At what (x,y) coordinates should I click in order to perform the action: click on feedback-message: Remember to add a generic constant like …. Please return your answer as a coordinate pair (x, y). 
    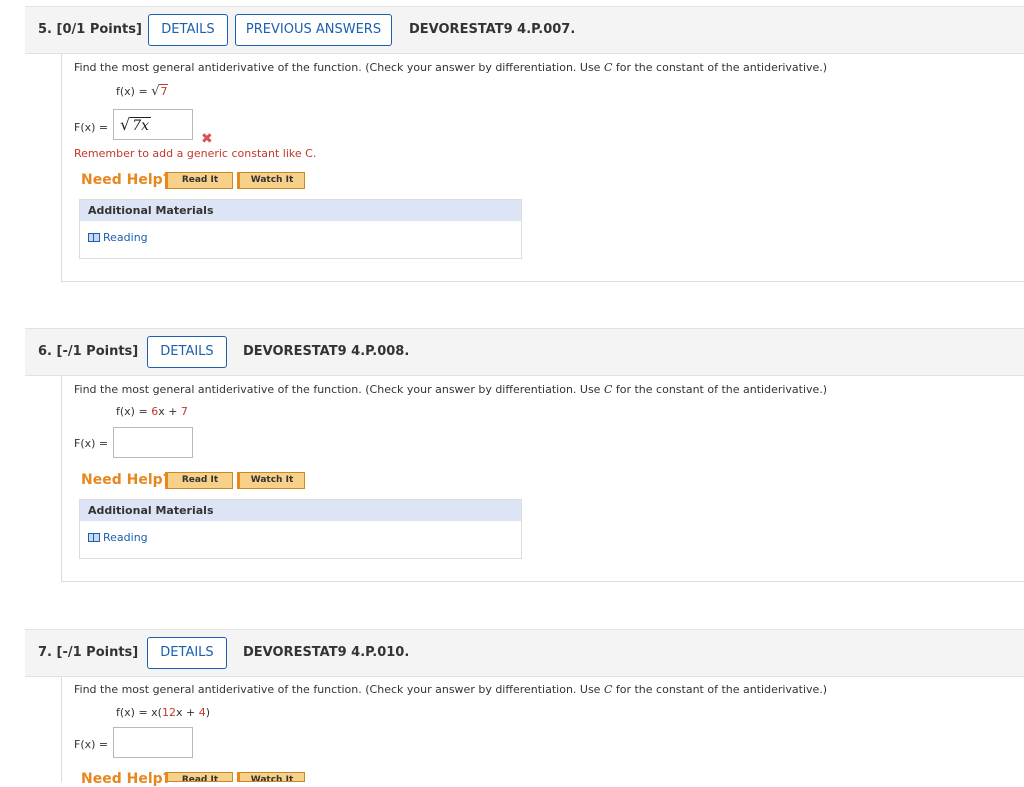
    Looking at the image, I should click on (195, 153).